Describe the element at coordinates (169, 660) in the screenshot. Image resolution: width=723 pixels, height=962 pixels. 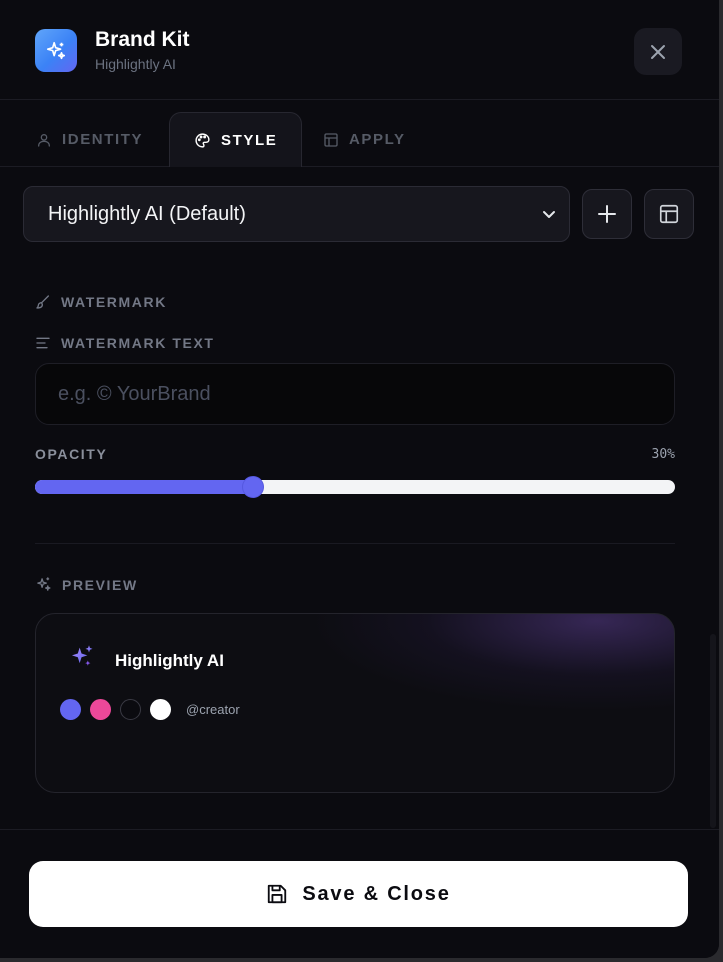
I see `preview-brand-name: Highlightly AI` at that location.